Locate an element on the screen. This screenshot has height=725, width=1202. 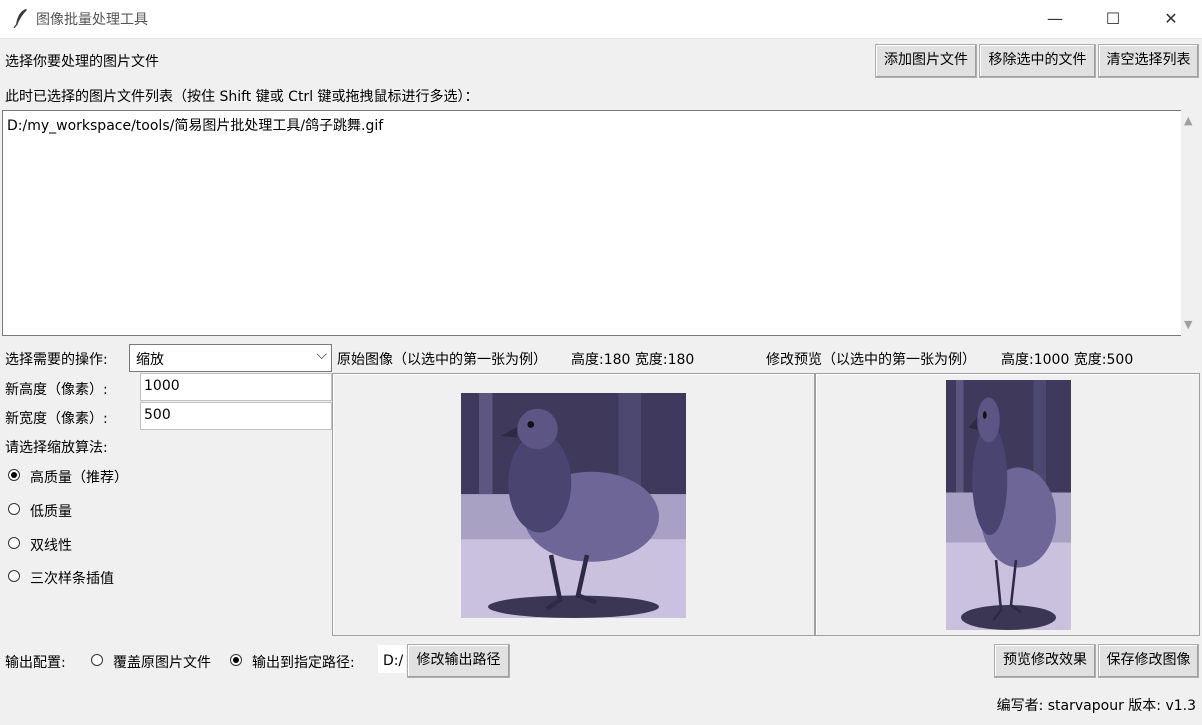
original-image-pane is located at coordinates (573, 504).